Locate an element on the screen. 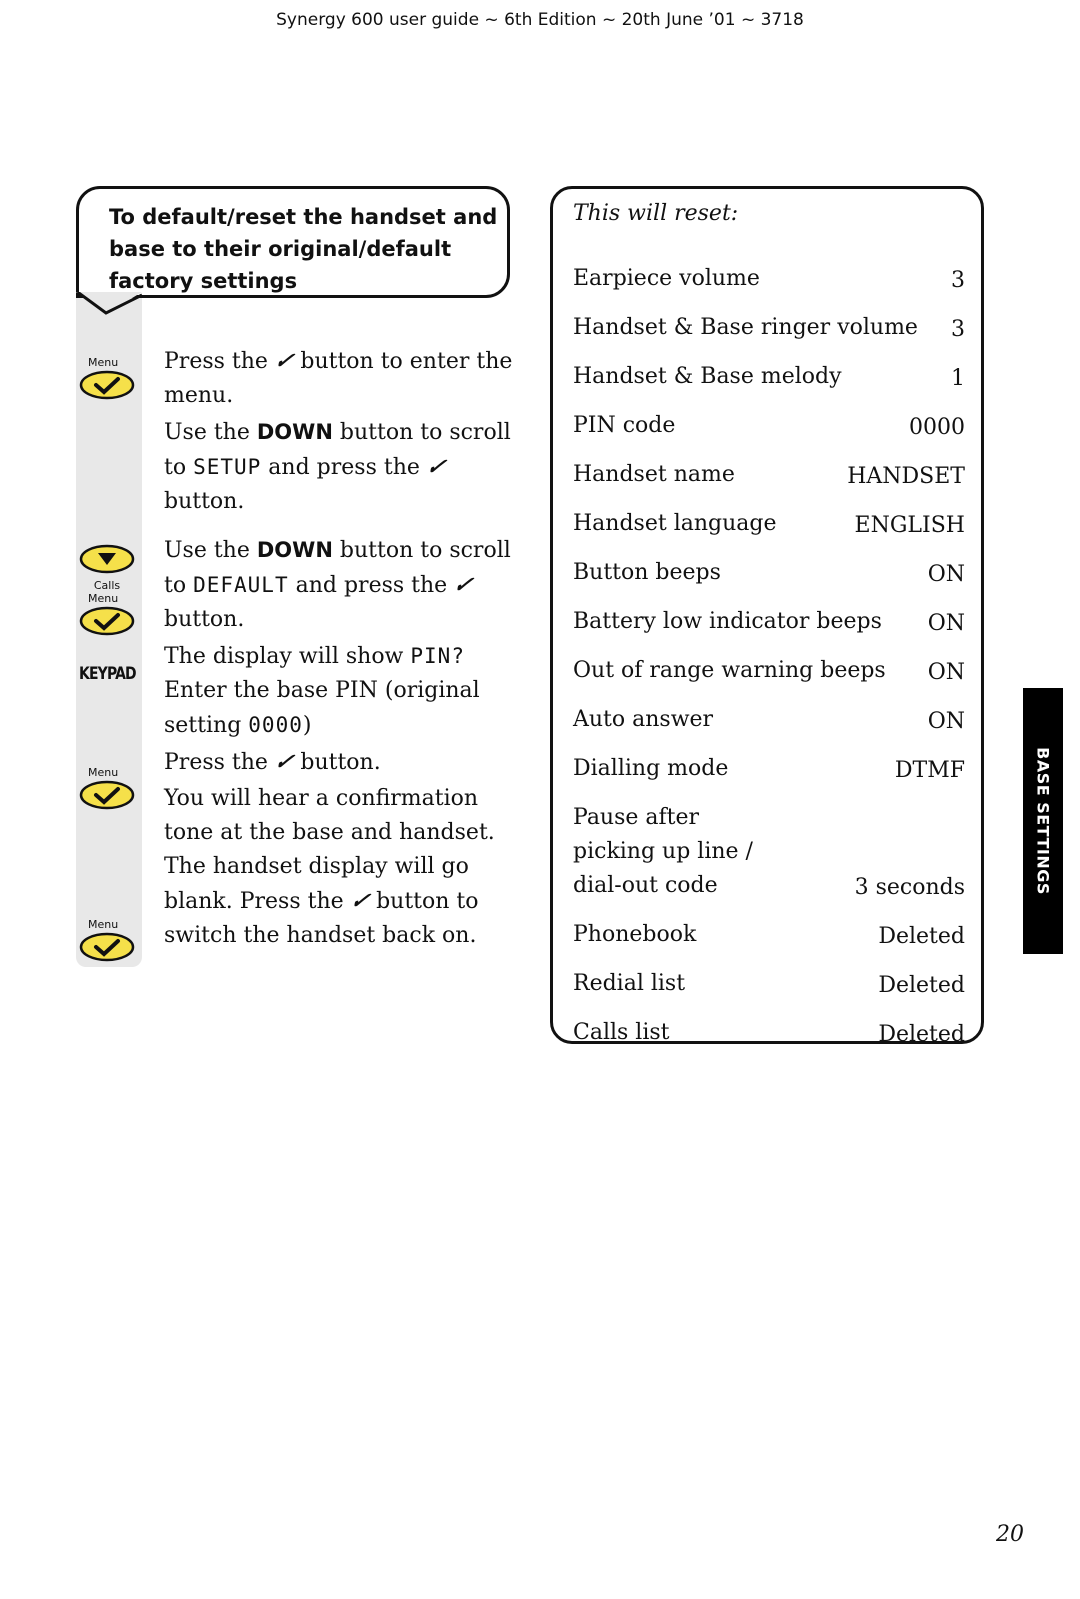 The image size is (1080, 1599). settings-row: Redial list Deleted is located at coordinates (769, 976).